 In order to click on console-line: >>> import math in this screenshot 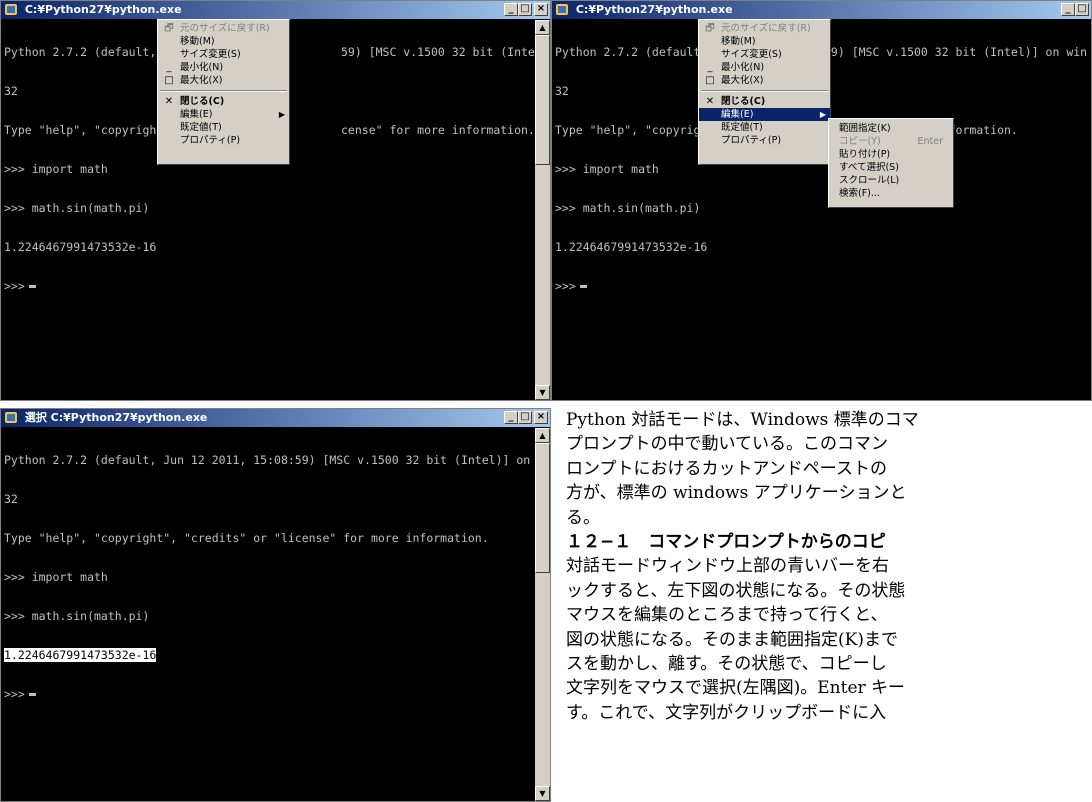, I will do `click(56, 577)`.